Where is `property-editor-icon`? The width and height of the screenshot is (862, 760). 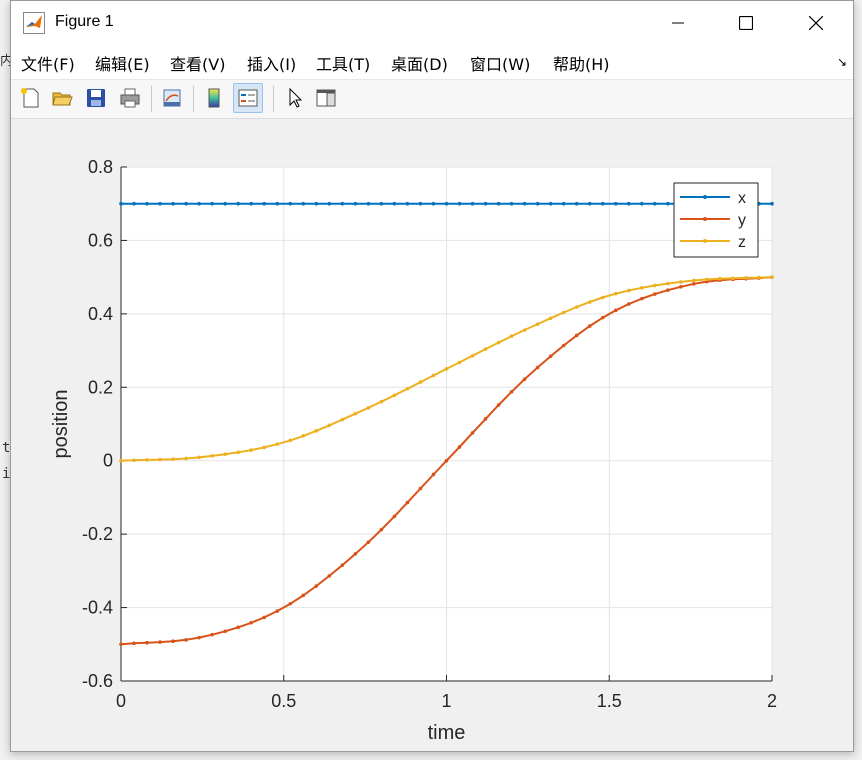 property-editor-icon is located at coordinates (326, 98).